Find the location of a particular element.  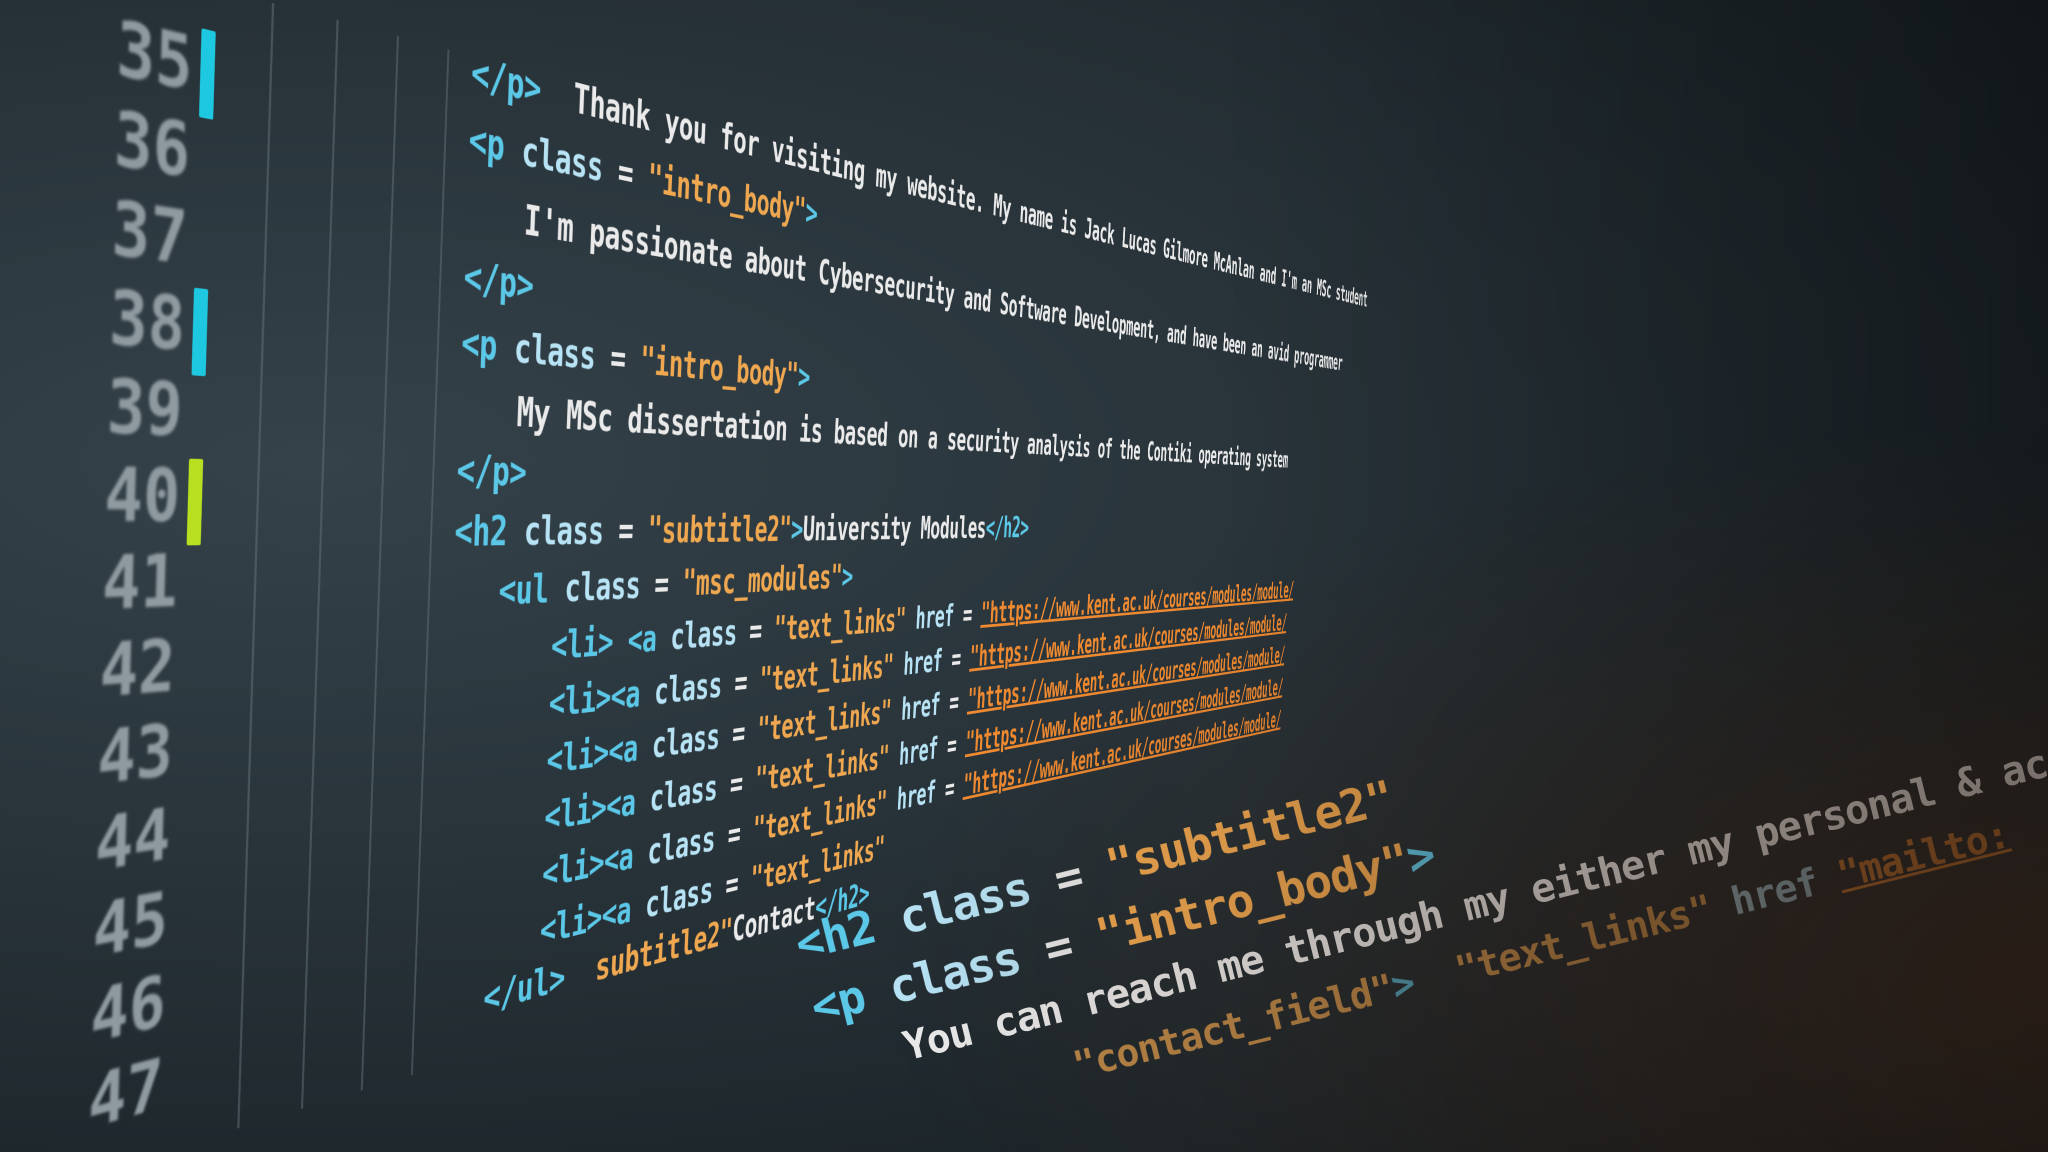

code-line: <ul class = "msc_modules"> is located at coordinates (676, 586).